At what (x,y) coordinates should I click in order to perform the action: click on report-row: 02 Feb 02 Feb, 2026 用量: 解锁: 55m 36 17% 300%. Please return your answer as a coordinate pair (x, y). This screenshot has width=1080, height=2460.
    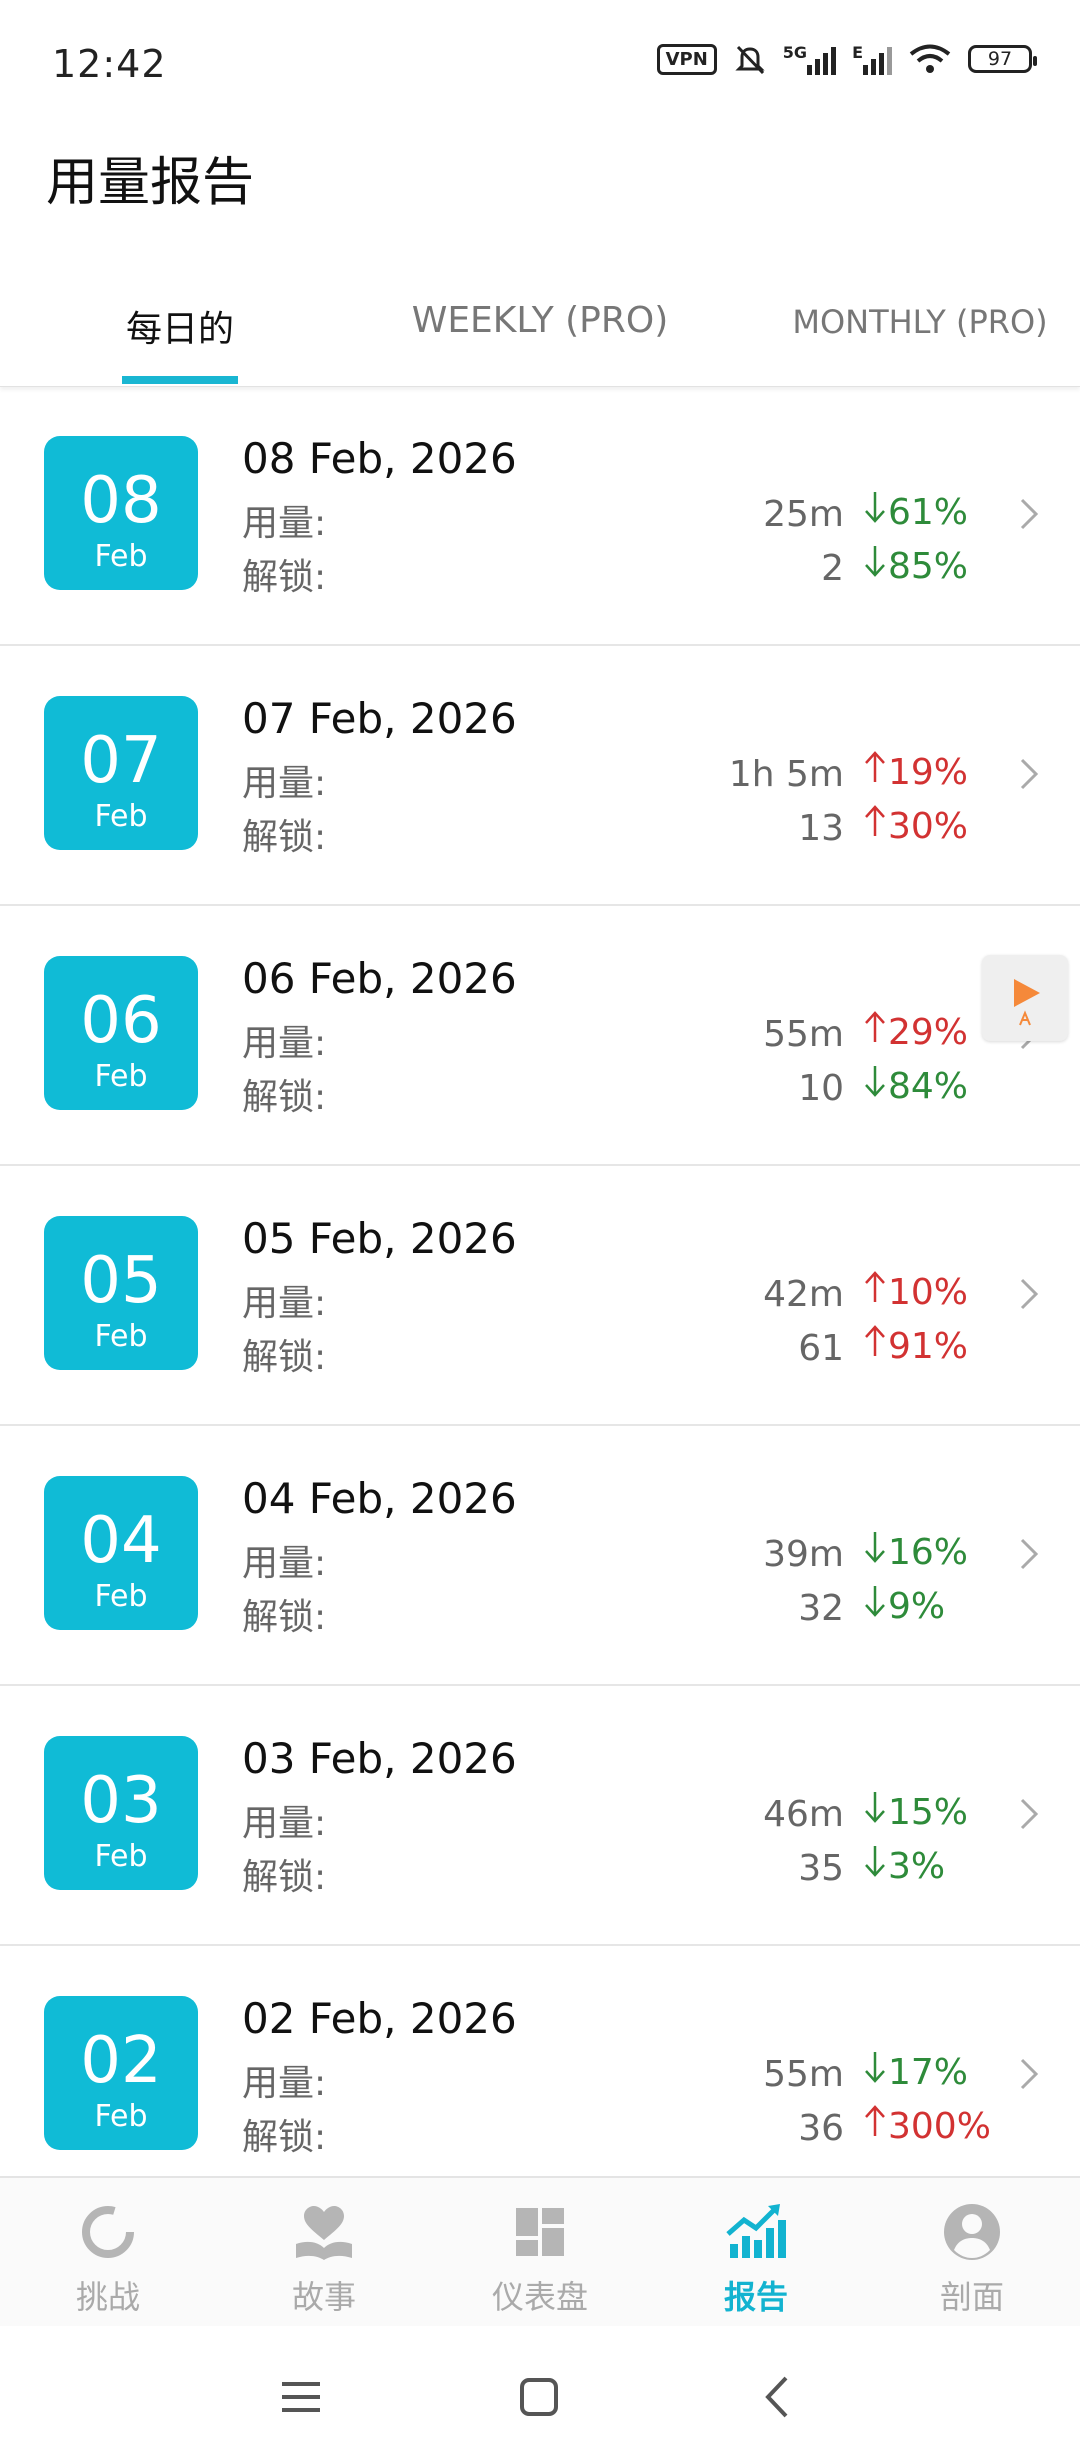
    Looking at the image, I should click on (540, 2076).